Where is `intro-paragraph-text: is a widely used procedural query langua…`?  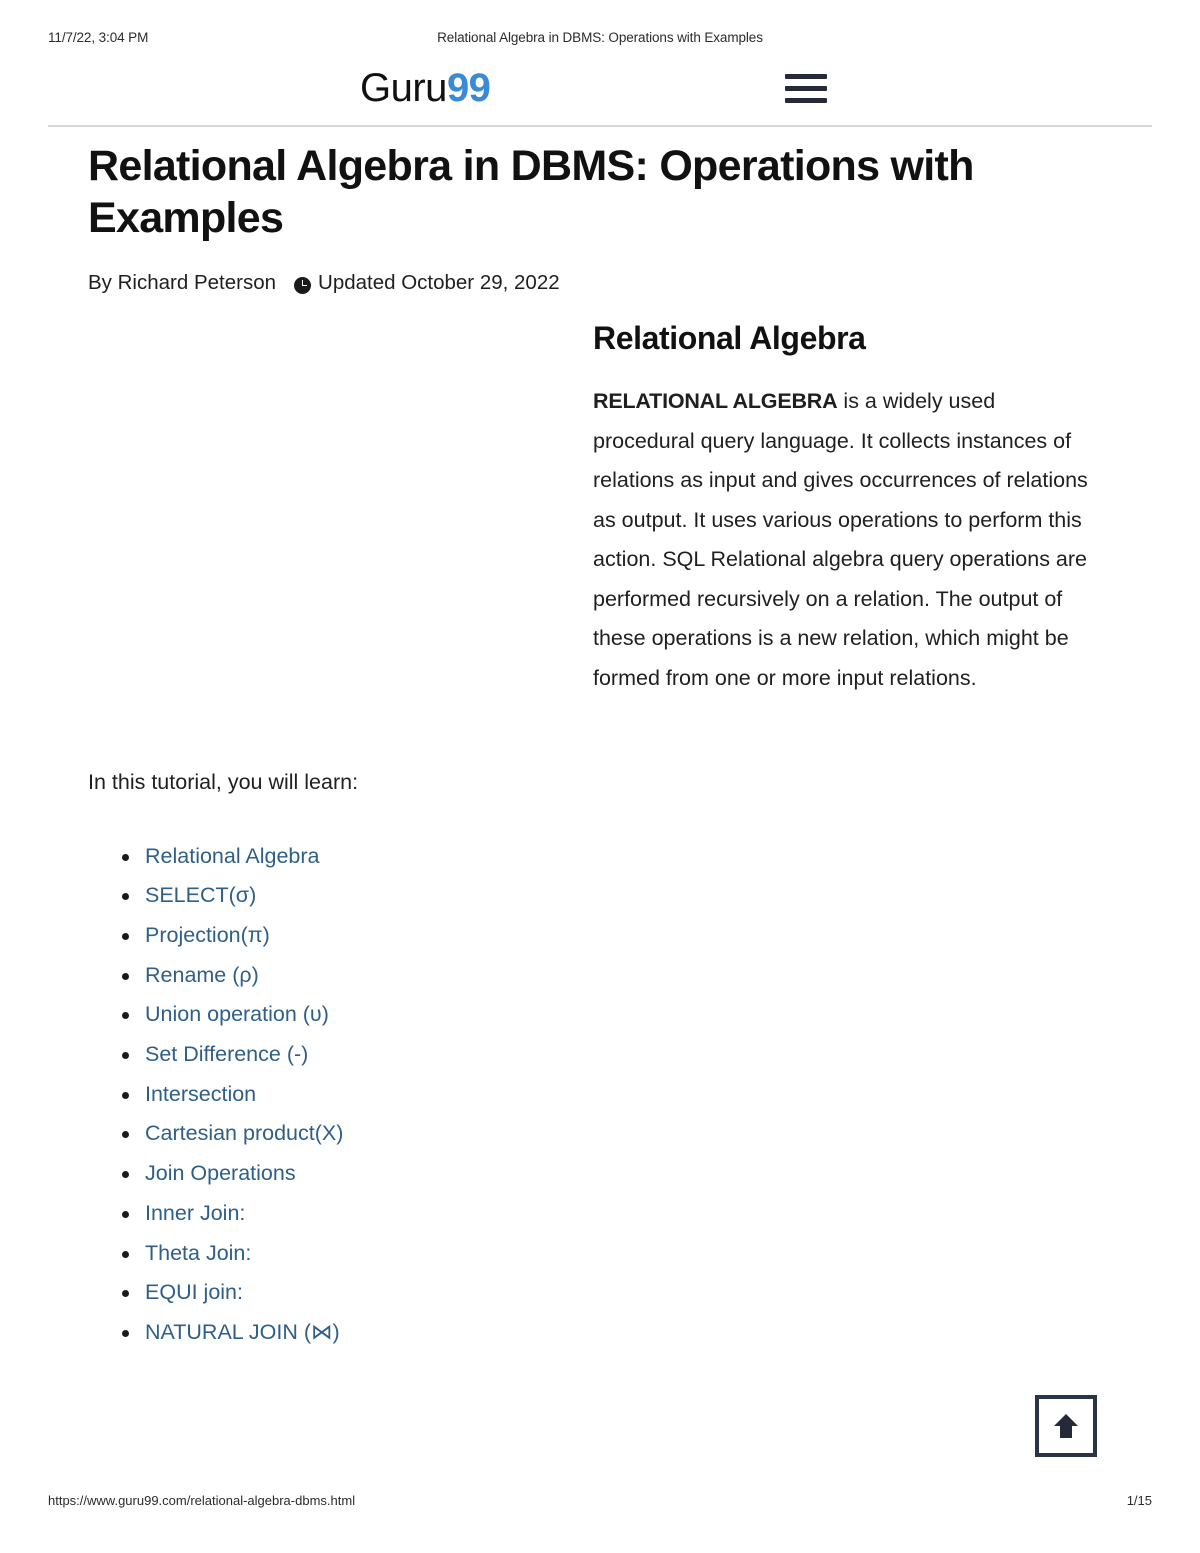
intro-paragraph-text: is a widely used procedural query langua… is located at coordinates (840, 539).